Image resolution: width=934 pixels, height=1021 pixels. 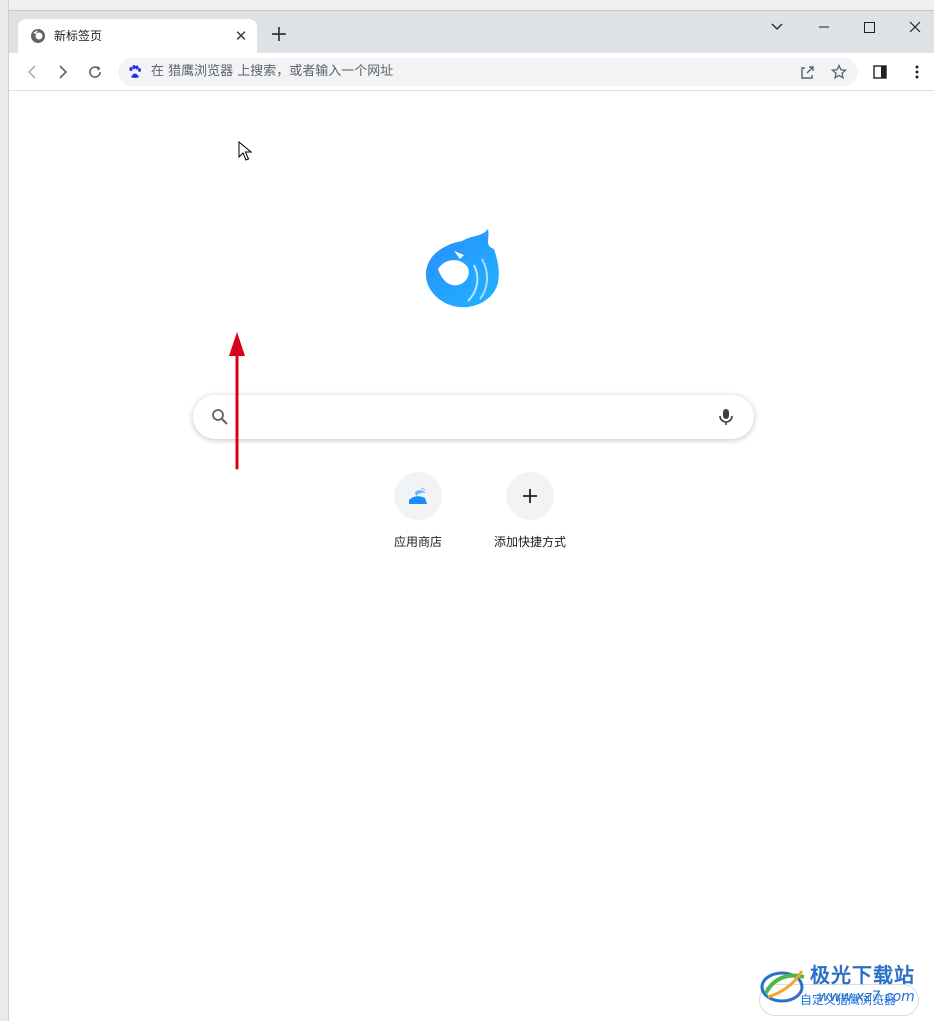 What do you see at coordinates (417, 542) in the screenshot?
I see `shortcut-label: 应用商店` at bounding box center [417, 542].